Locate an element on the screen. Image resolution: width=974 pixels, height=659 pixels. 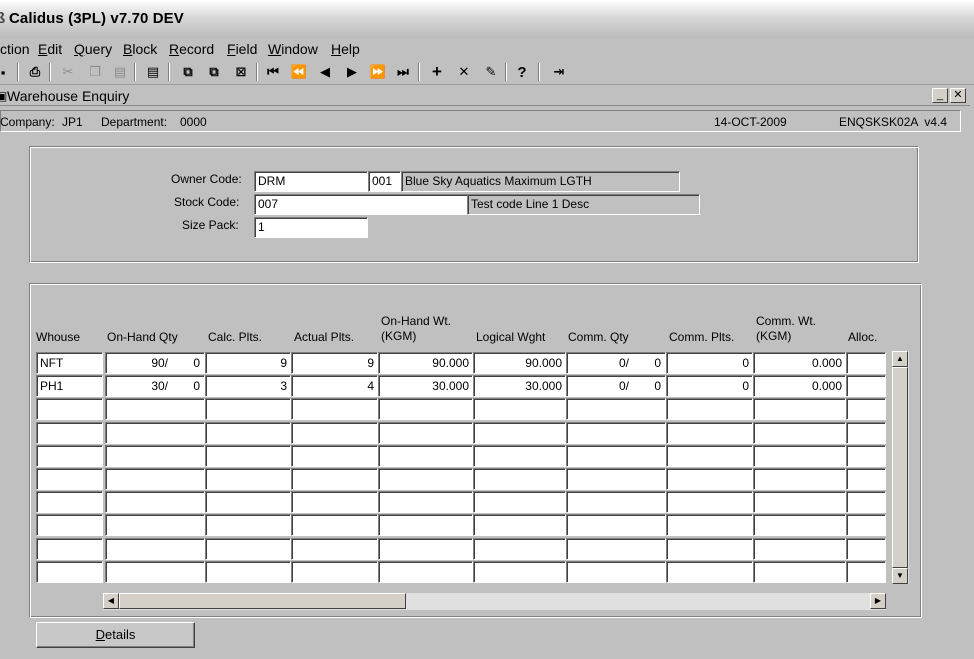
scroll-left-icon: ◀ is located at coordinates (111, 601).